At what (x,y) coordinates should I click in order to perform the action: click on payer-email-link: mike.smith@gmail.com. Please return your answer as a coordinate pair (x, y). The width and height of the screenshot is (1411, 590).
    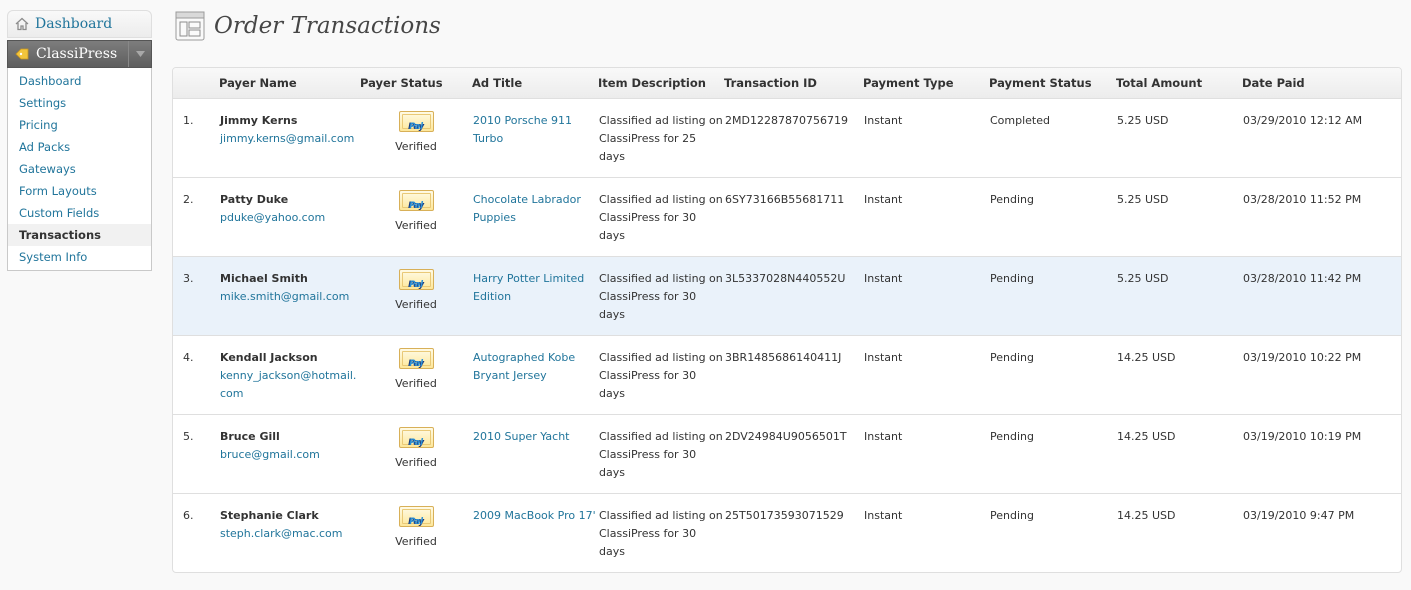
    Looking at the image, I should click on (284, 296).